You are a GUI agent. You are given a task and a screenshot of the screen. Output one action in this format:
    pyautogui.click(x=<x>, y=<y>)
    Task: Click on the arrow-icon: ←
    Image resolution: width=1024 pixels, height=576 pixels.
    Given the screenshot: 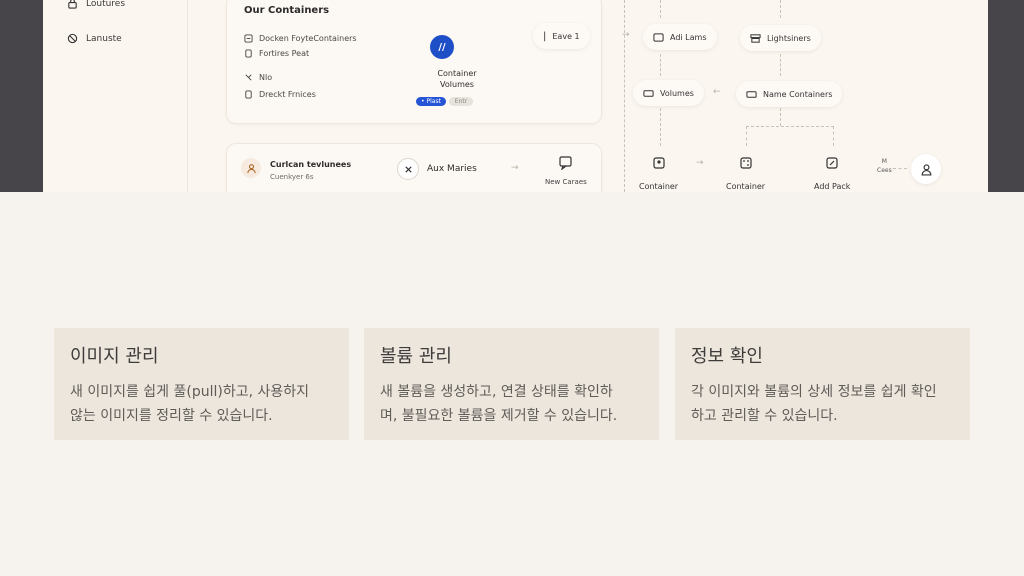 What is the action you would take?
    pyautogui.click(x=717, y=92)
    